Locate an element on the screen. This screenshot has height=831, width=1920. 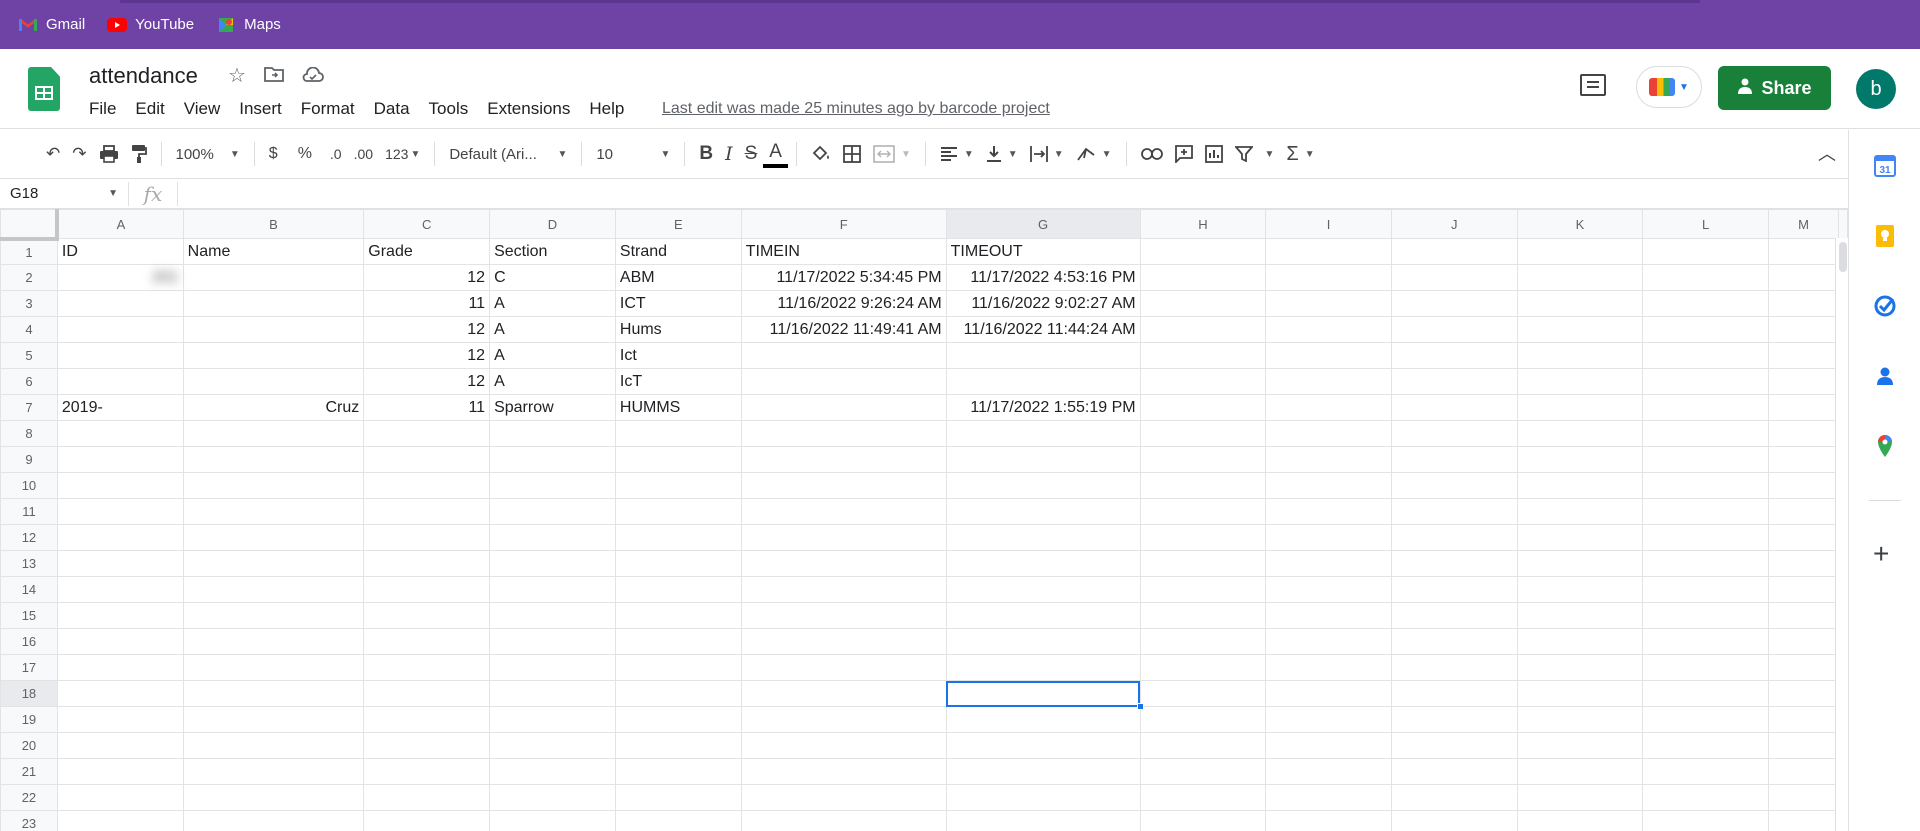
name-box: G18 ▼ is located at coordinates (64, 193).